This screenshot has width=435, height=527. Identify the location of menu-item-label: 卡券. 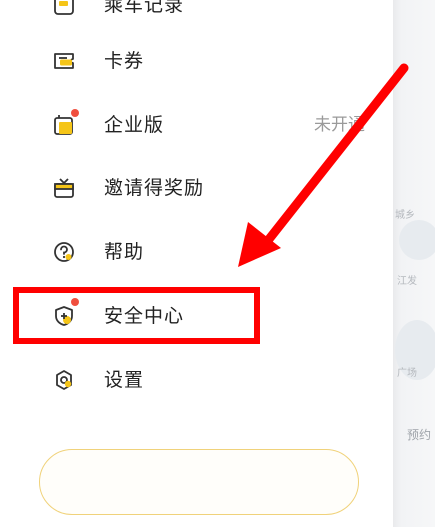
(124, 61).